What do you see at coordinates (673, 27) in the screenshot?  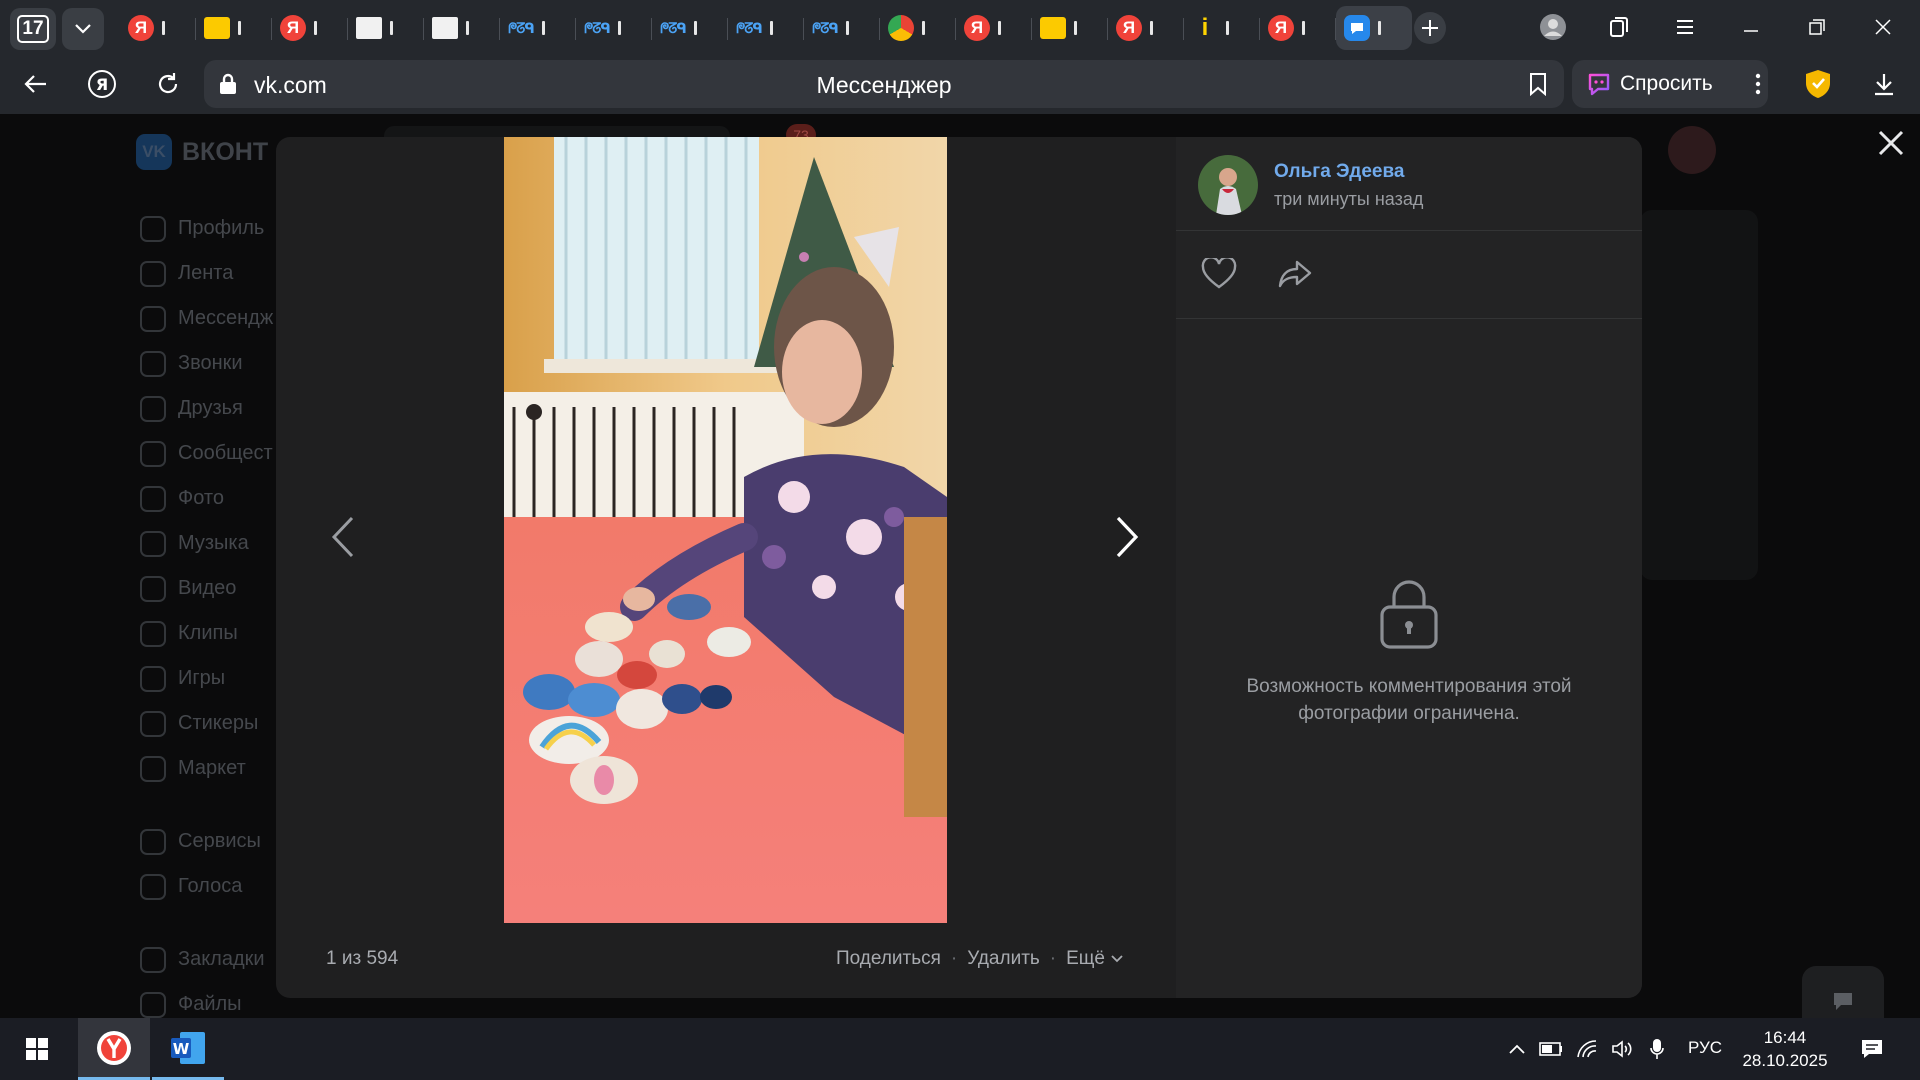 I see `site-favicon-icon: ᖘᘔᑫ` at bounding box center [673, 27].